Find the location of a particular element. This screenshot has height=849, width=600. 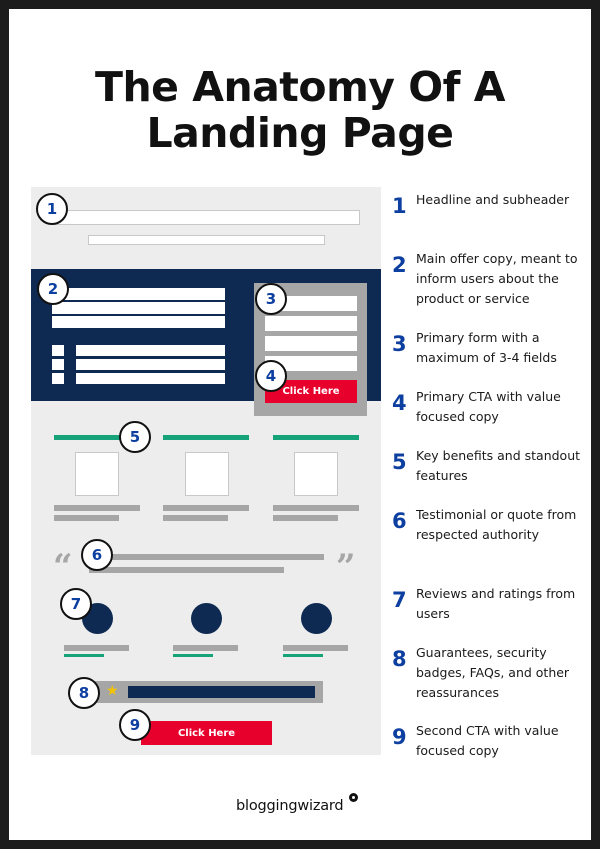

title-line-2: Landing Page is located at coordinates (300, 133).